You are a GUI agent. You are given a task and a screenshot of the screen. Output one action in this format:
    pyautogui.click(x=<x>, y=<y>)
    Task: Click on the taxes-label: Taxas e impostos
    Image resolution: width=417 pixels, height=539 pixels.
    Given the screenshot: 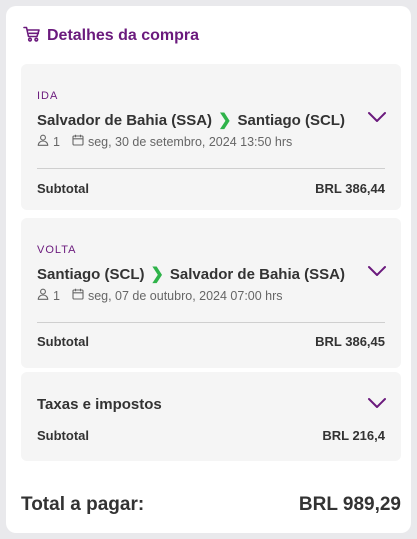 What is the action you would take?
    pyautogui.click(x=99, y=404)
    